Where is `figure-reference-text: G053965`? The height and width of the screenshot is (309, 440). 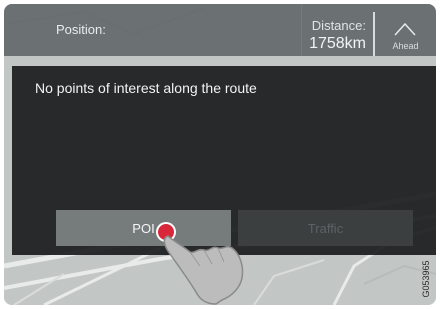
figure-reference-text: G053965 is located at coordinates (426, 279).